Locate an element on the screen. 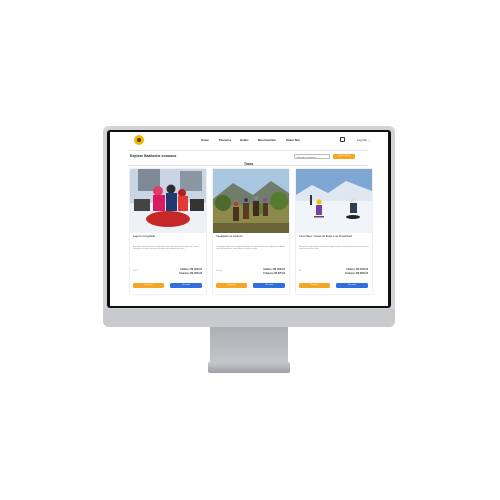 The height and width of the screenshot is (500, 500). monitor-stand-foot is located at coordinates (249, 367).